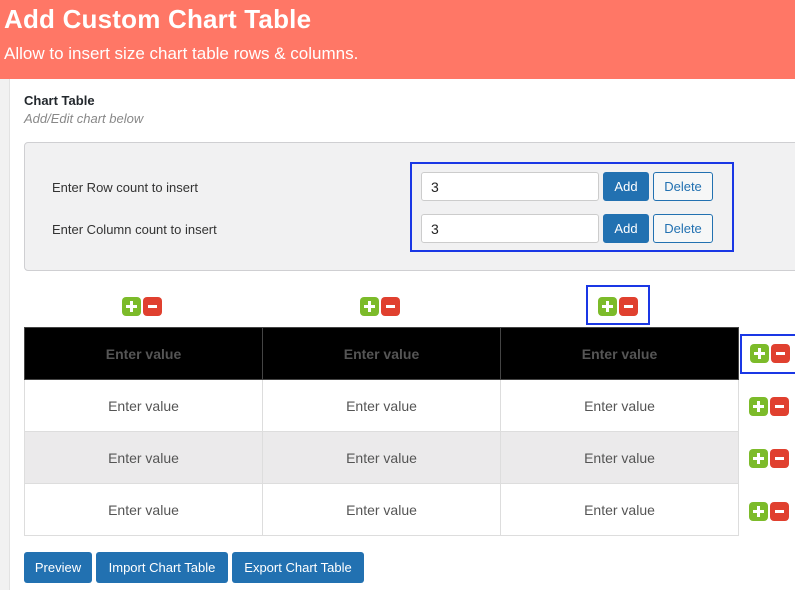 This screenshot has width=795, height=590. I want to click on section-subtitle: Add/Edit chart below, so click(84, 118).